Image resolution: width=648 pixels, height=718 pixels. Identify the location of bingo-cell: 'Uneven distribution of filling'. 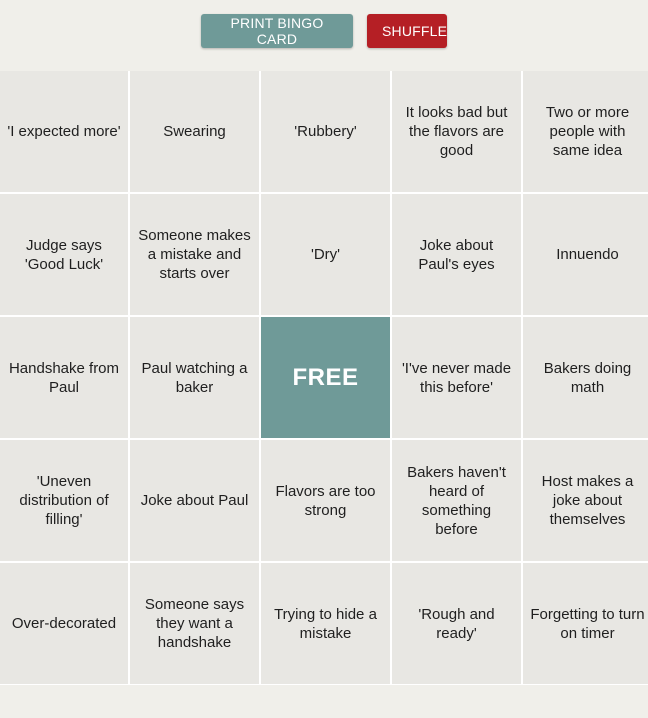
(64, 500).